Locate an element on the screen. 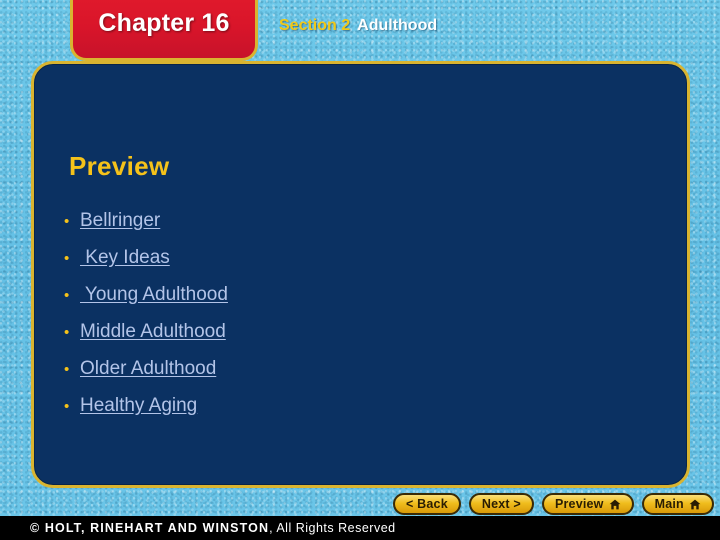 The width and height of the screenshot is (720, 540). back-button-label: < Back is located at coordinates (427, 504).